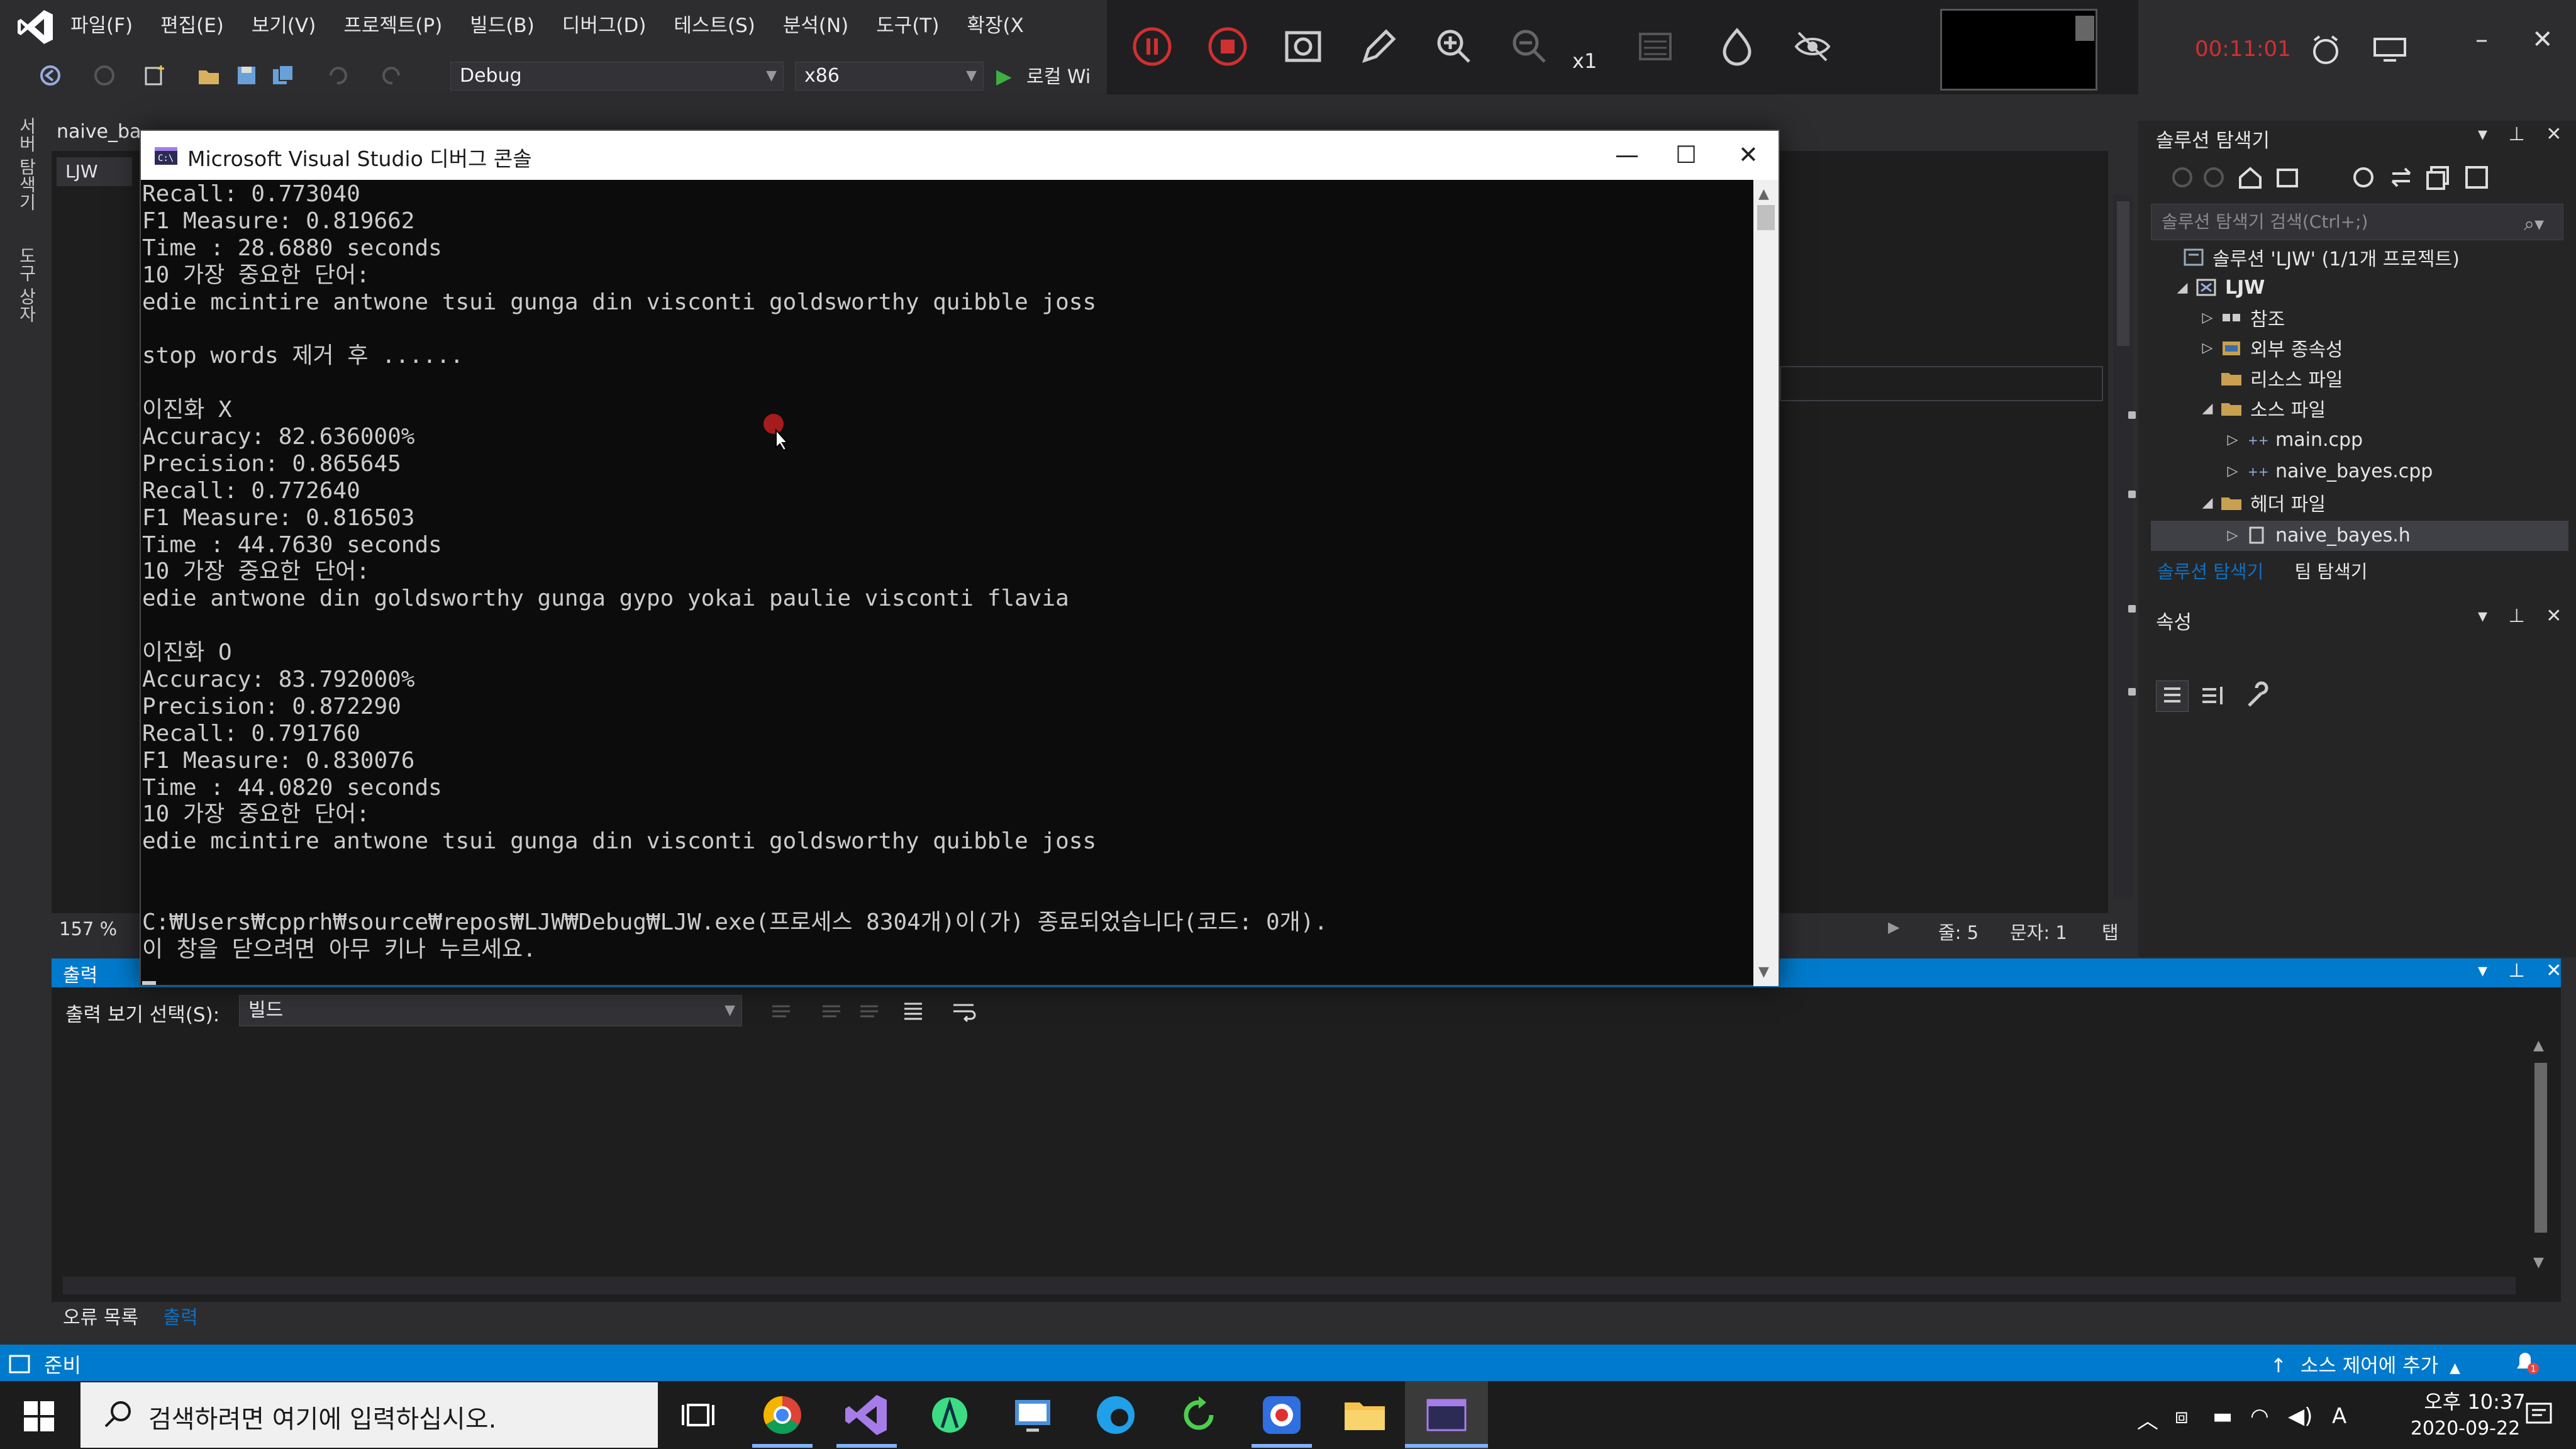 The width and height of the screenshot is (2576, 1449). I want to click on categorized-button, so click(2172, 696).